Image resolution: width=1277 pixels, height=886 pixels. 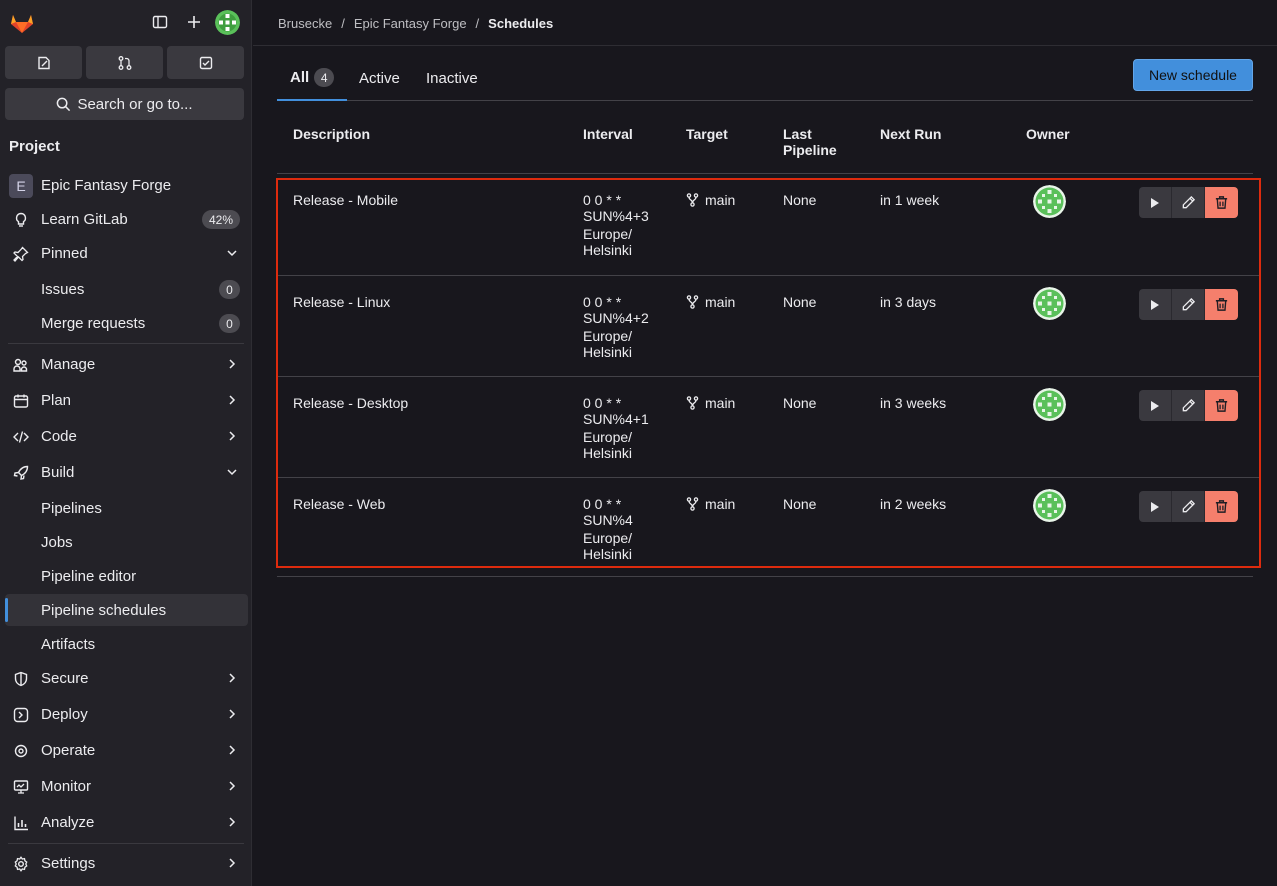 I want to click on sidebar-item-learn-gitlab: Learn GitLab 42%, so click(x=126, y=219).